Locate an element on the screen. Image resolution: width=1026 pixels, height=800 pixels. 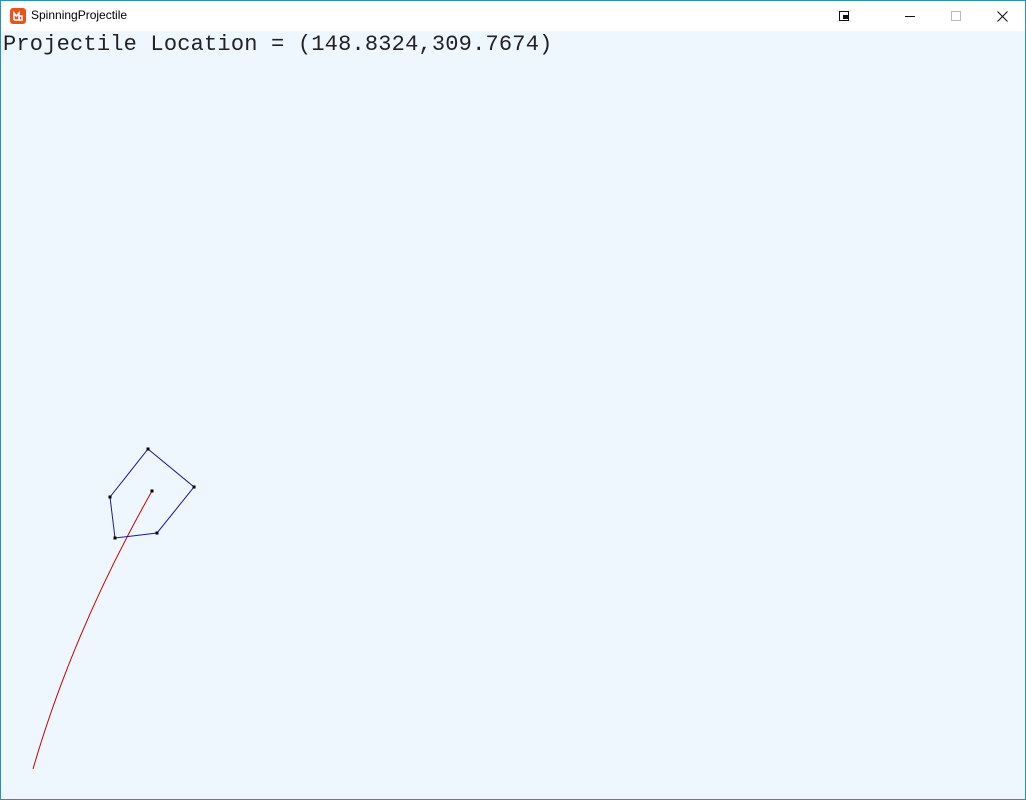
game-scene is located at coordinates (114, 608).